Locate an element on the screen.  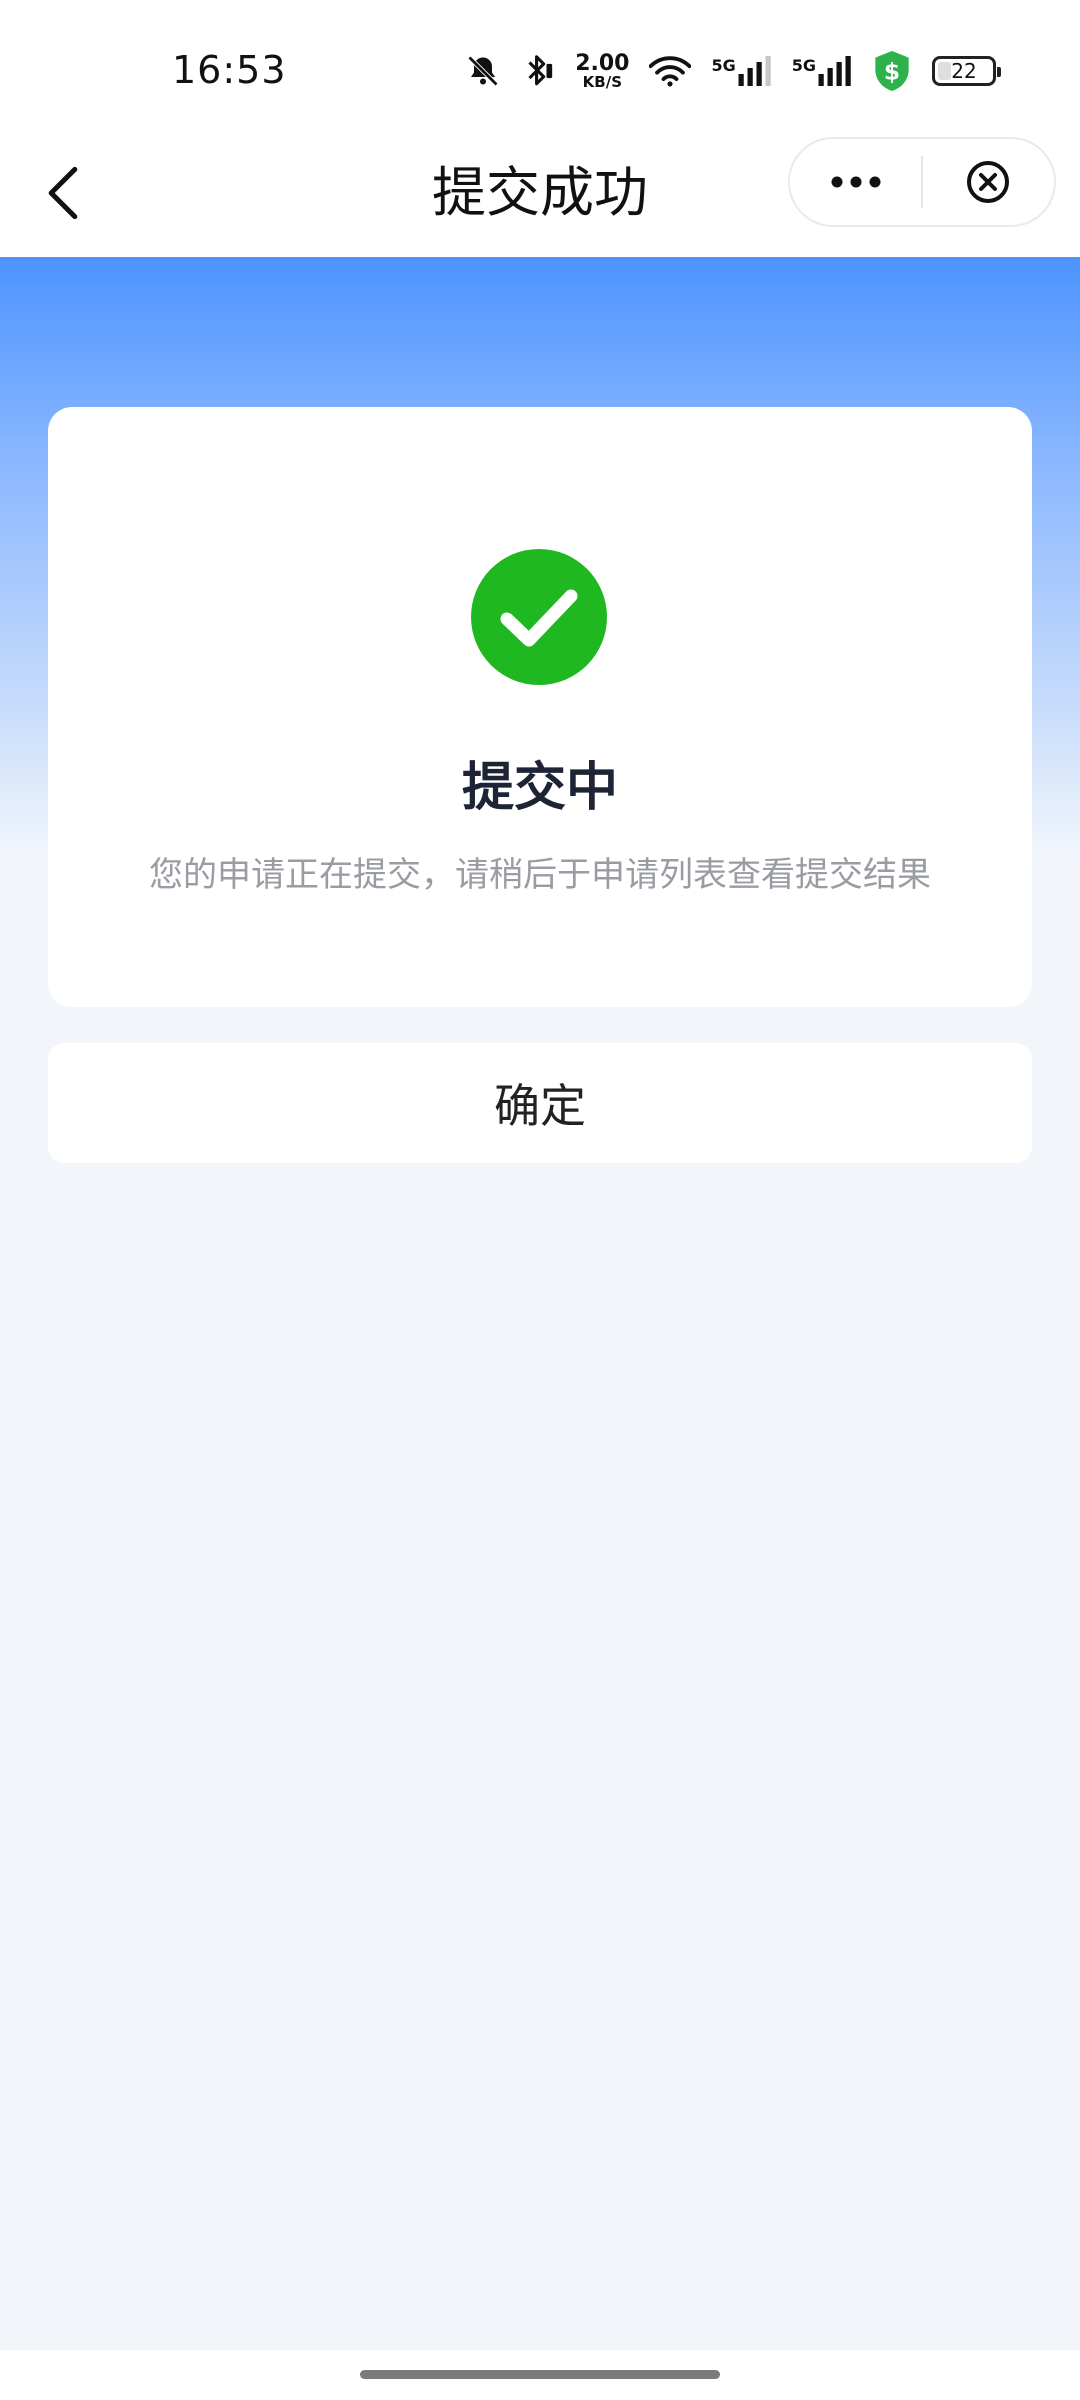
net-speed: 2.00 KB/S is located at coordinates (602, 70).